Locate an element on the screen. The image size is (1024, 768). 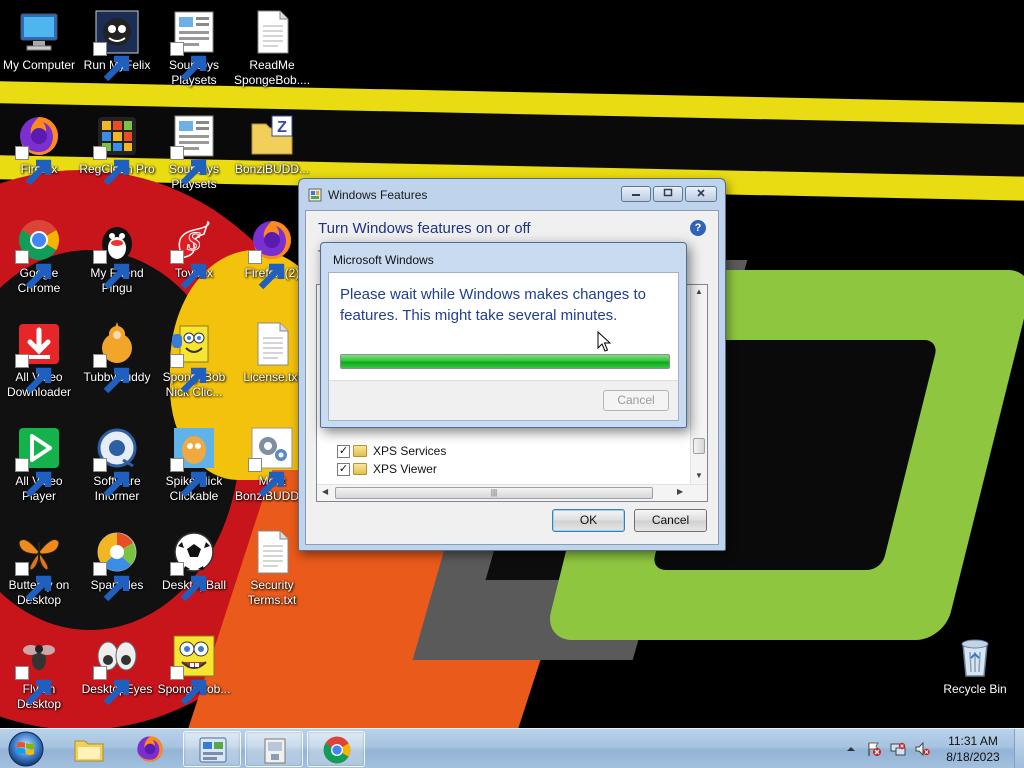
feature-row-xps-viewer: ✓ XPS Viewer is located at coordinates (387, 469).